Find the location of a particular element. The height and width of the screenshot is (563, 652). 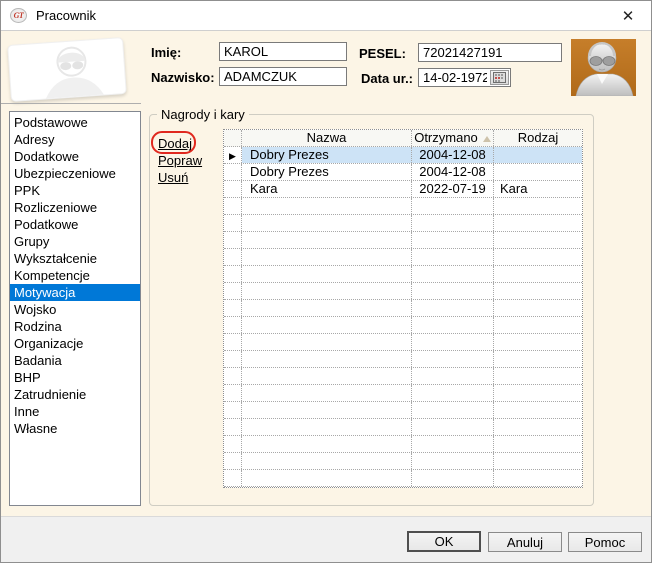

awards-table-header: Nazwa Otrzymano Rodzaj is located at coordinates (403, 138).